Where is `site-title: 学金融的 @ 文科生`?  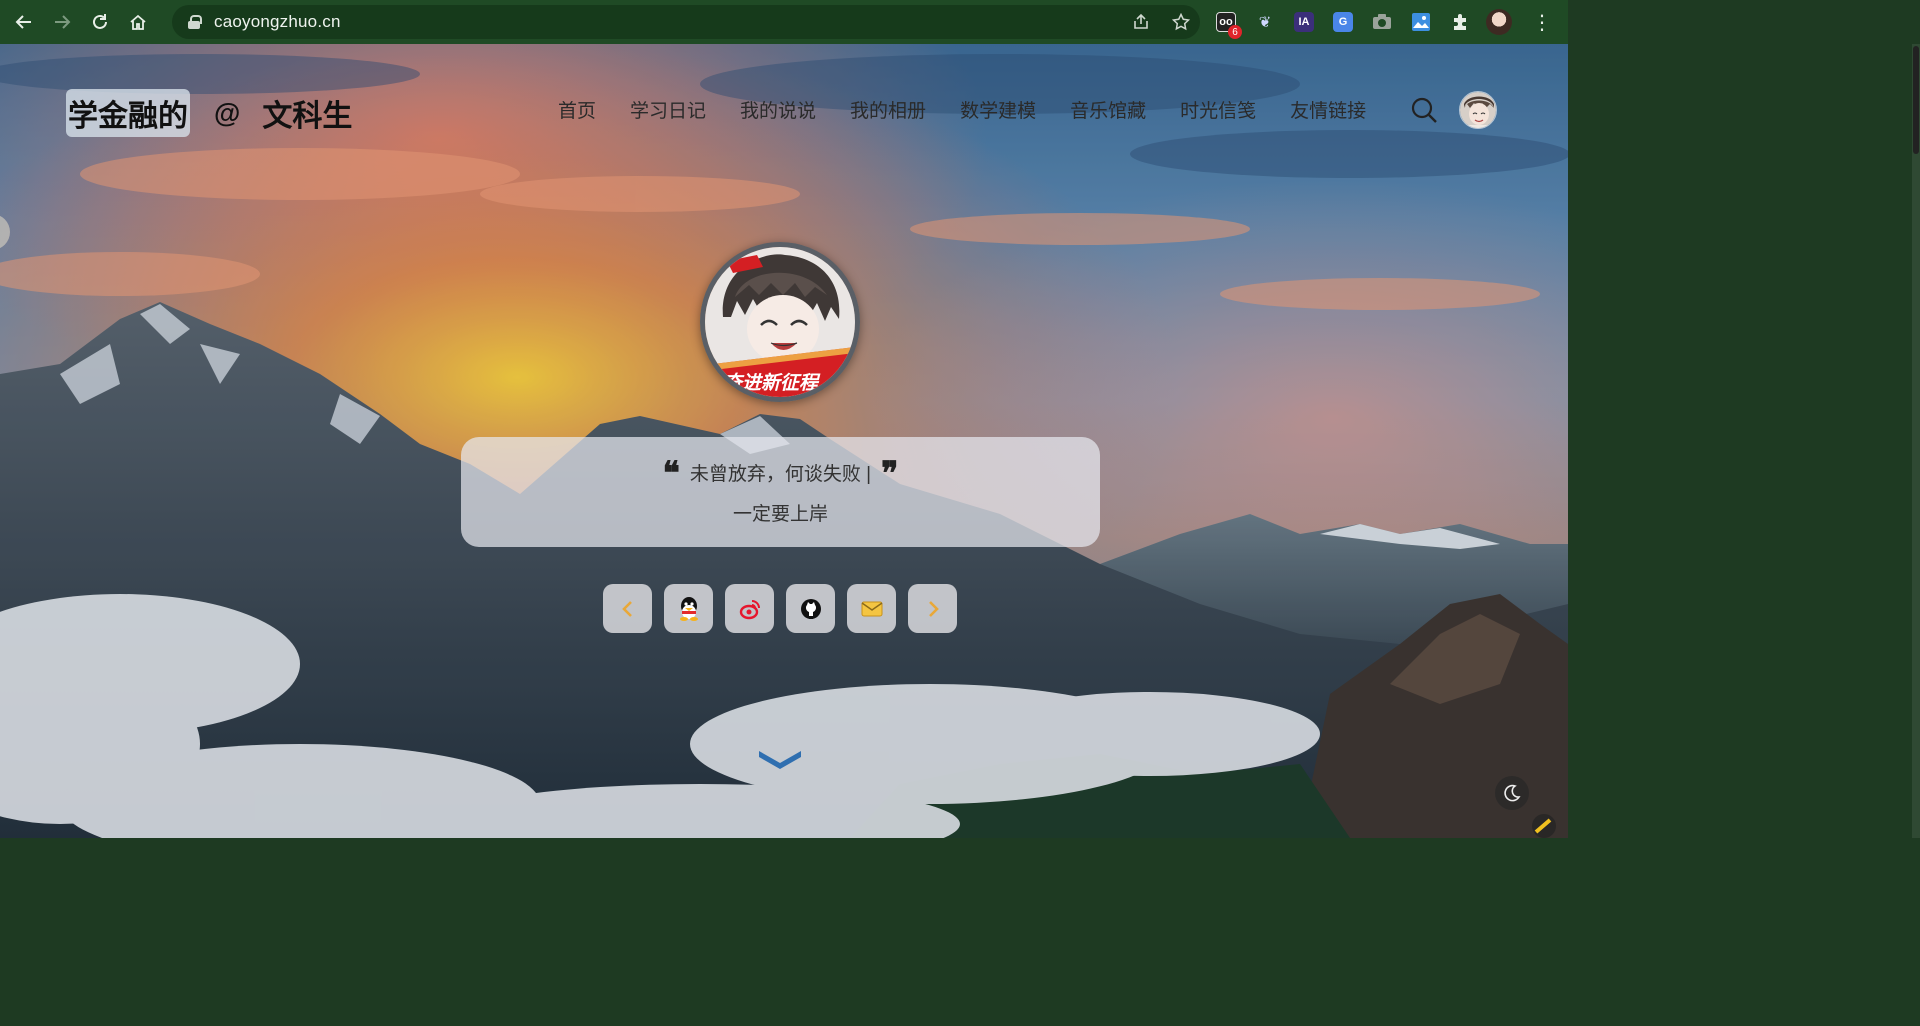
site-title: 学金融的 @ 文科生 is located at coordinates (209, 113).